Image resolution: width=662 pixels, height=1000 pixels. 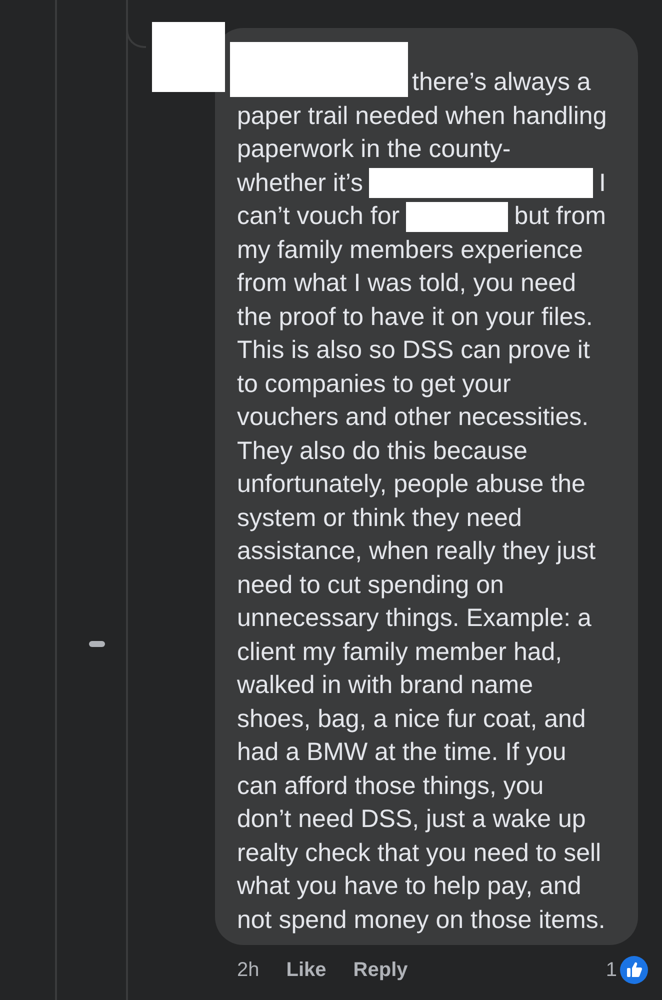 I want to click on comment-text: unnecessary things. Example: a, so click(x=414, y=618).